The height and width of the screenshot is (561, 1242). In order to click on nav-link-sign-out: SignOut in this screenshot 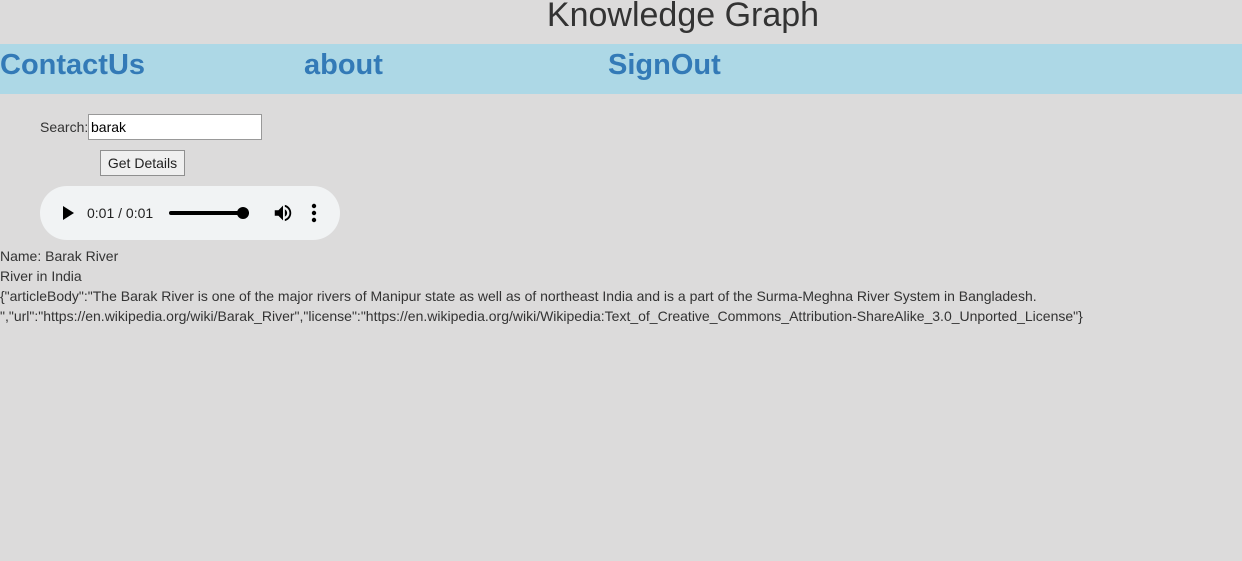, I will do `click(664, 65)`.